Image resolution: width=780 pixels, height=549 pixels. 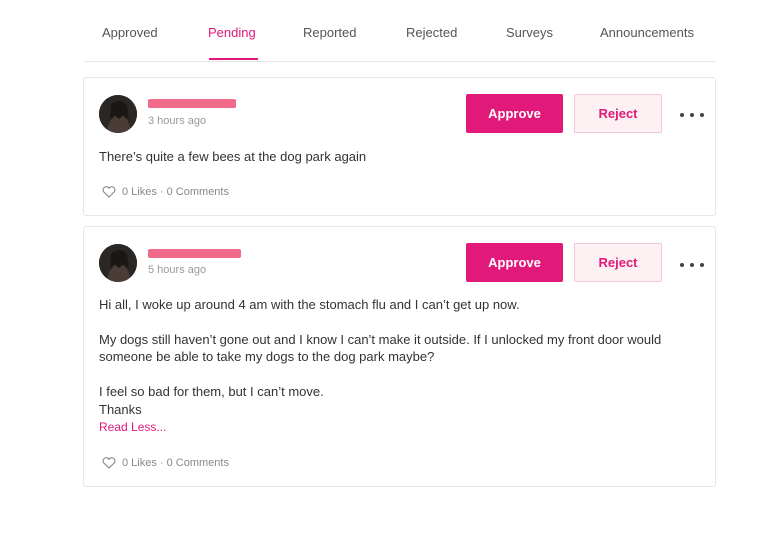 I want to click on tab-announcements: Announcements, so click(x=647, y=32).